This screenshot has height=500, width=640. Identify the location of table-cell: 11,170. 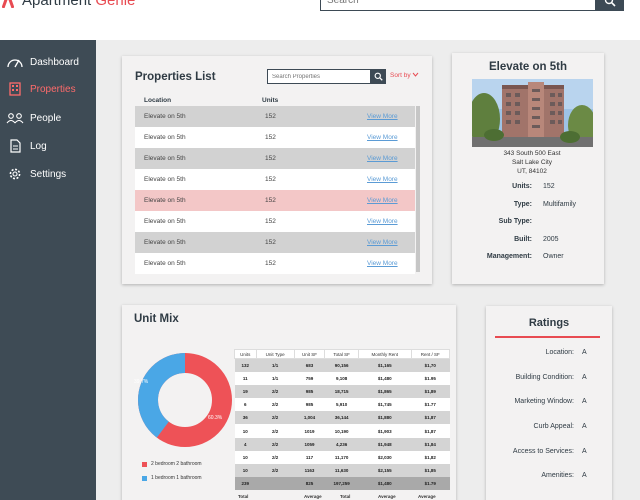
(341, 457).